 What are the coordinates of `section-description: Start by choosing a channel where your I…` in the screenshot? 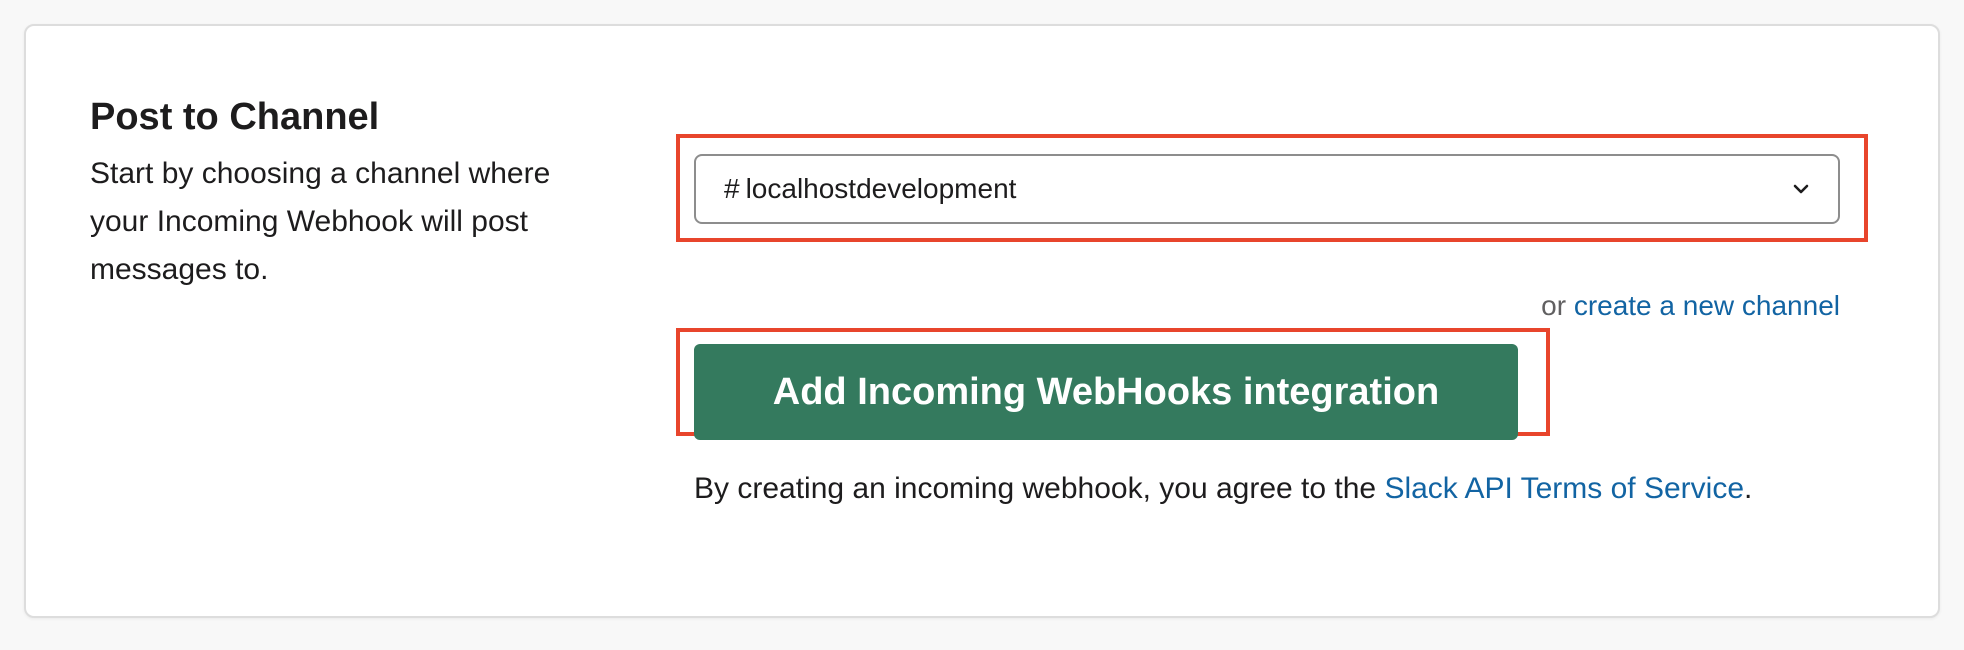 It's located at (320, 221).